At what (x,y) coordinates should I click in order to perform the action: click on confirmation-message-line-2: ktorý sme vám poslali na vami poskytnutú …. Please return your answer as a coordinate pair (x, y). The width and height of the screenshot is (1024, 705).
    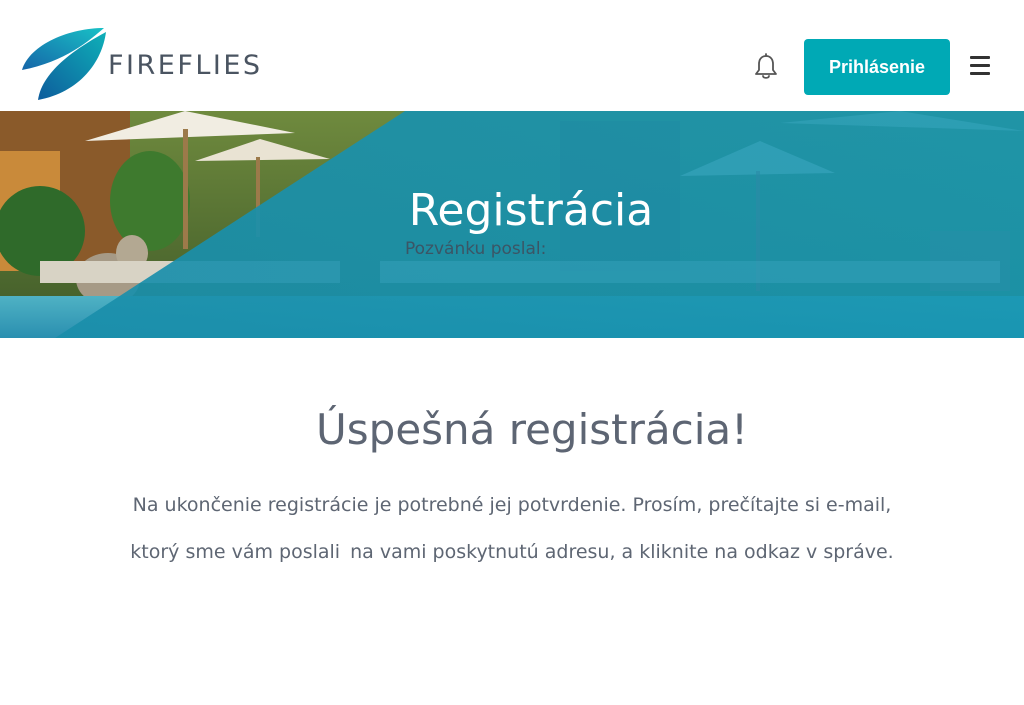
    Looking at the image, I should click on (512, 552).